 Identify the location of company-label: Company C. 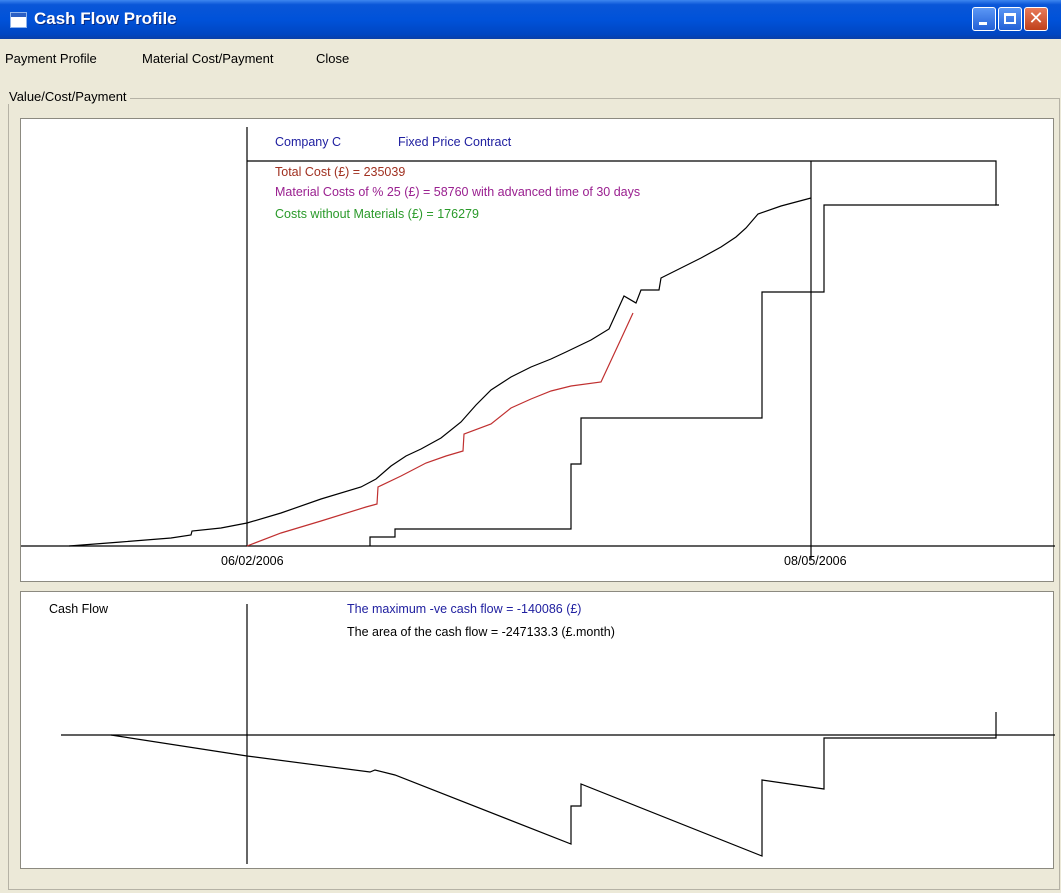
(308, 142).